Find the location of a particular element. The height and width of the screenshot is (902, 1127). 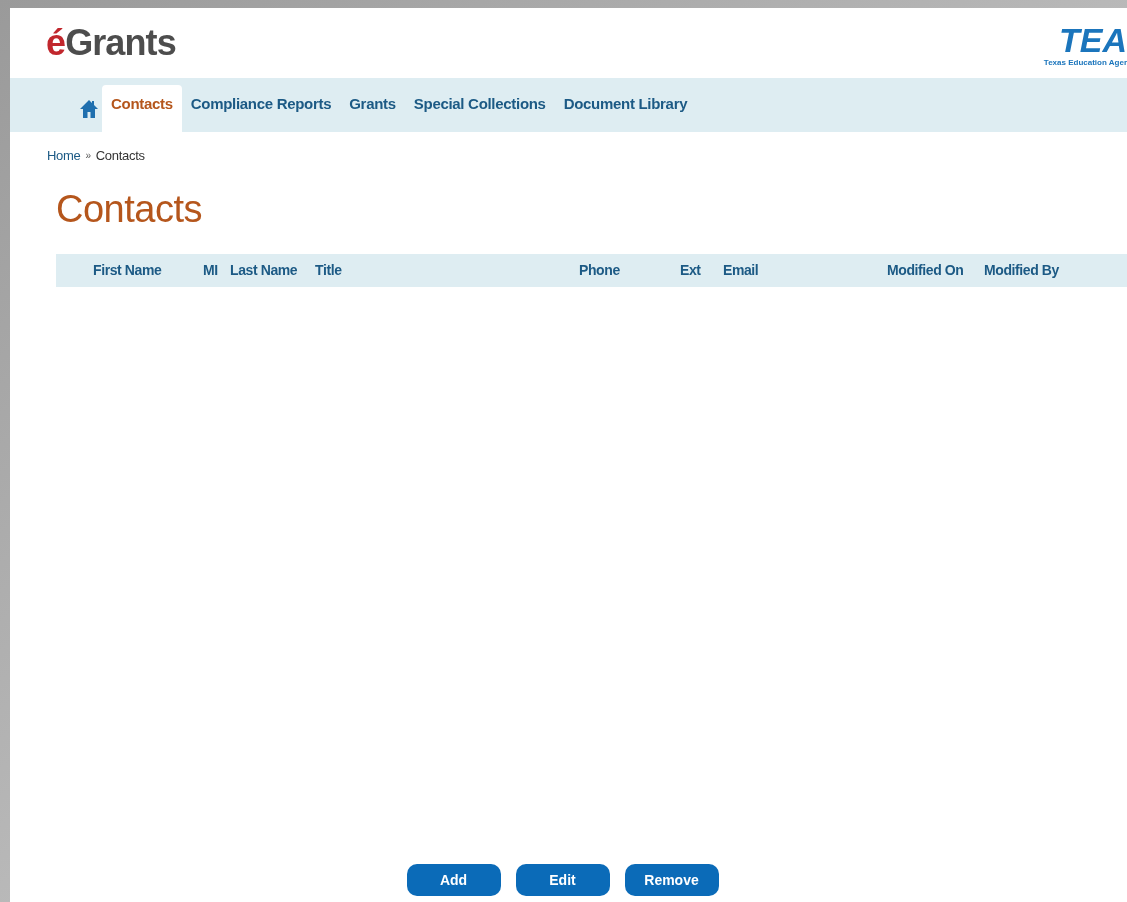

action-button: Add is located at coordinates (453, 880).